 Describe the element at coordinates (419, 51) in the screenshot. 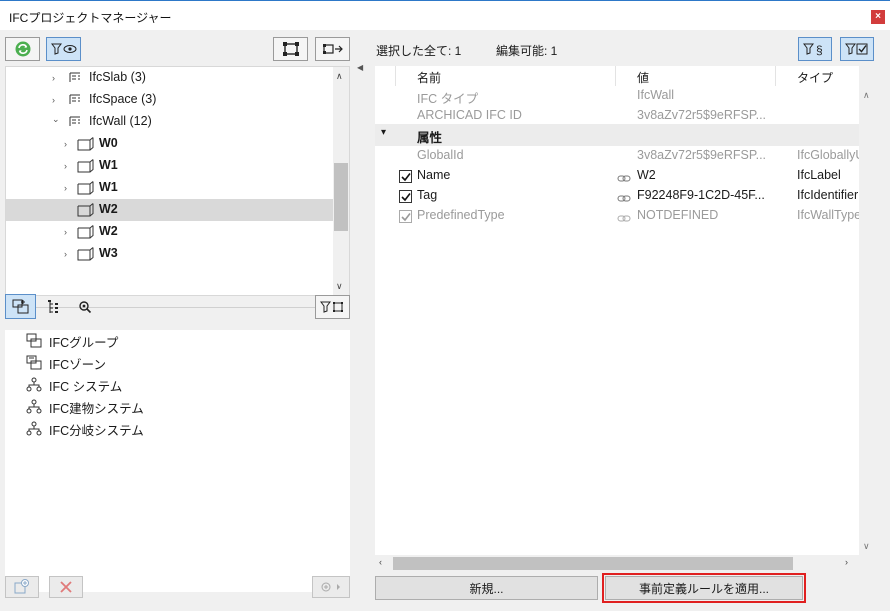

I see `selected-count: 選択した全て: 1` at that location.